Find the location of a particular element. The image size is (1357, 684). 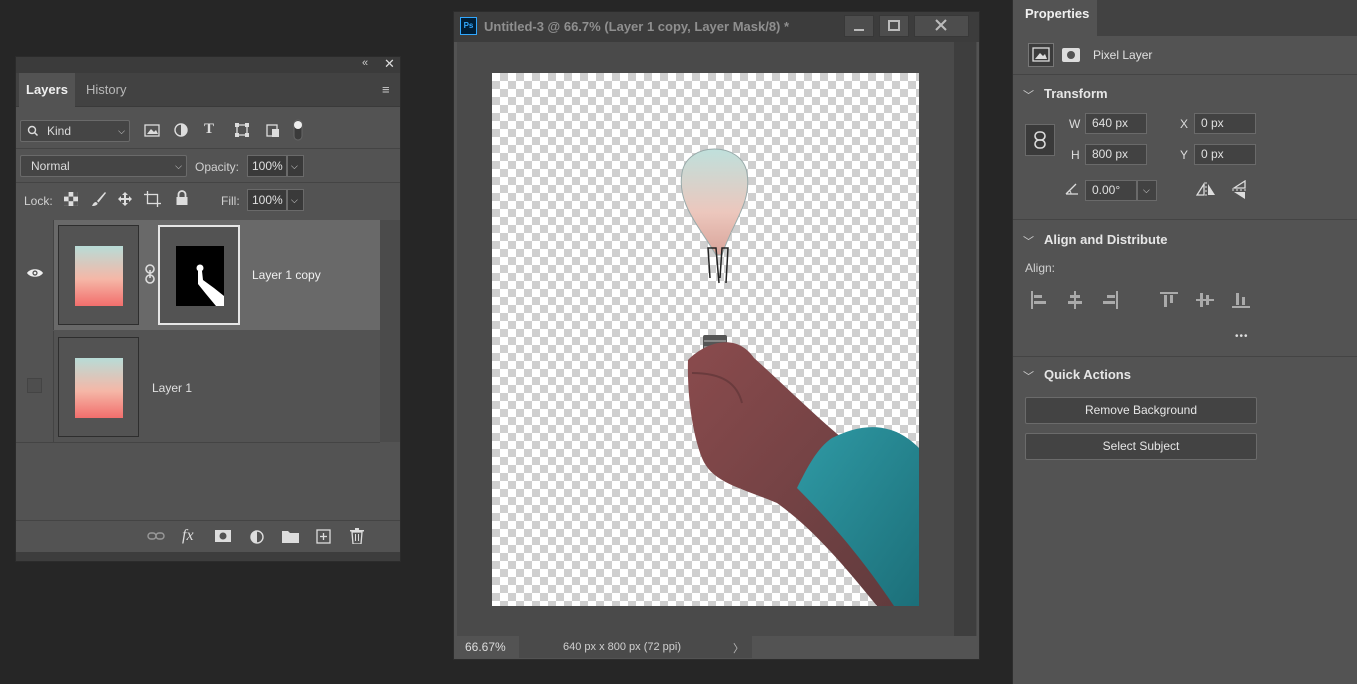

tab-history: History is located at coordinates (106, 90).